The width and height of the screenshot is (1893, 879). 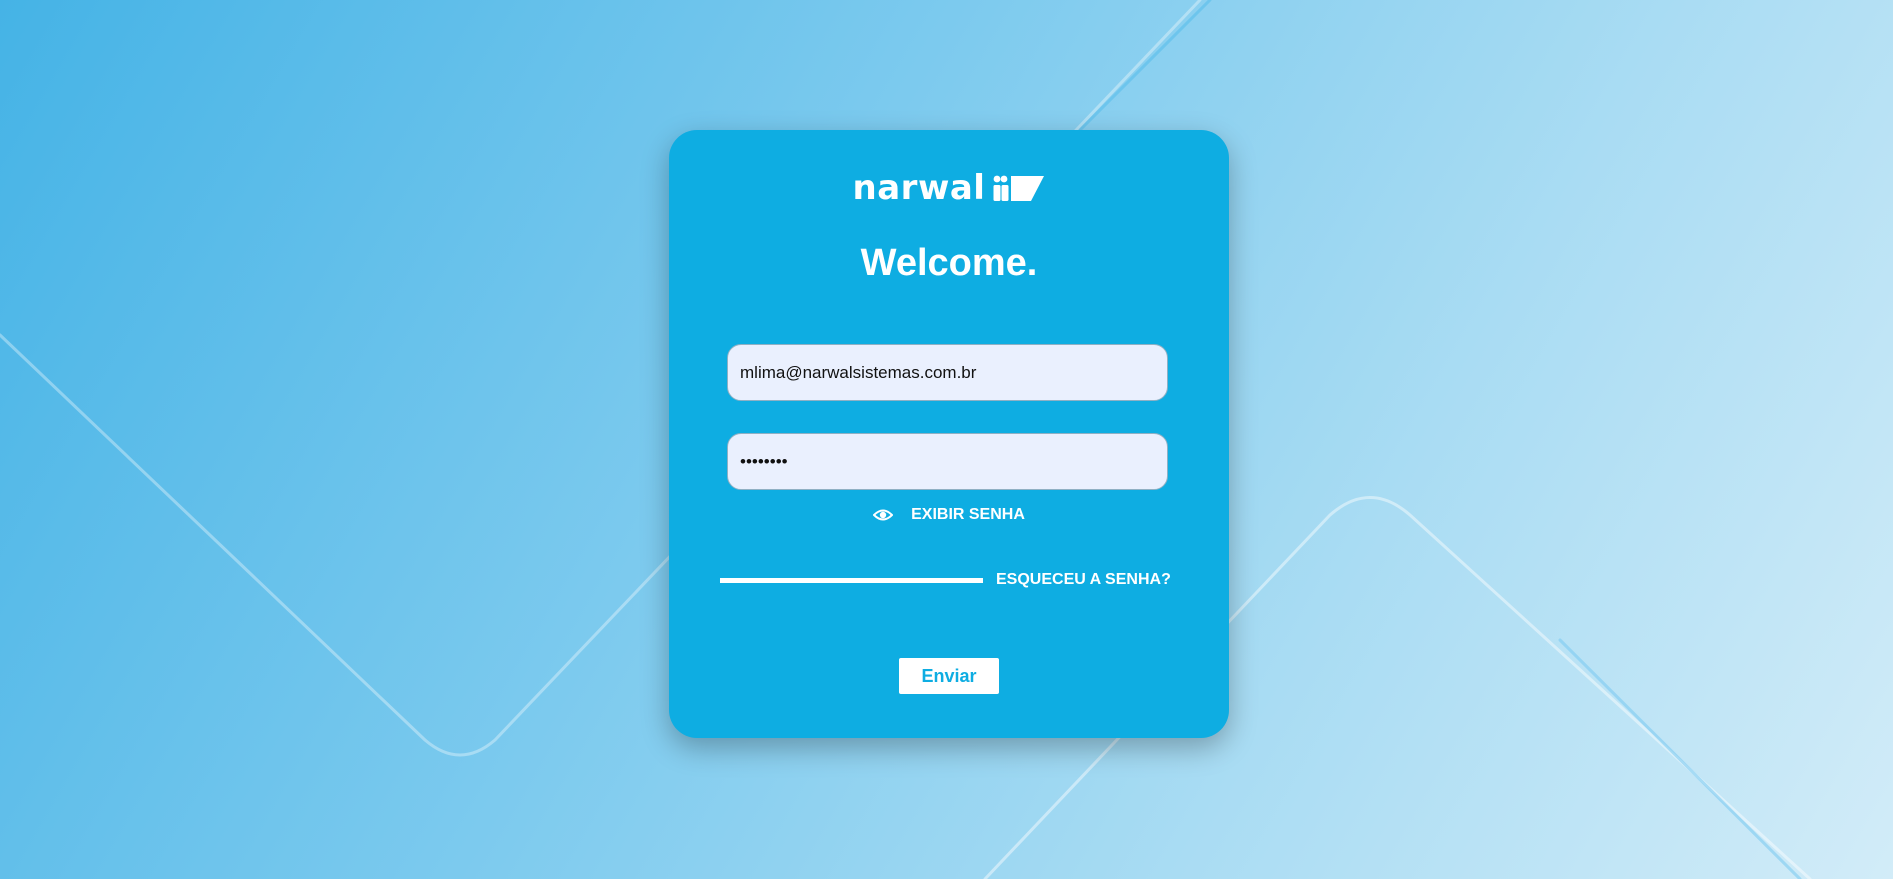 I want to click on password-field, so click(x=947, y=461).